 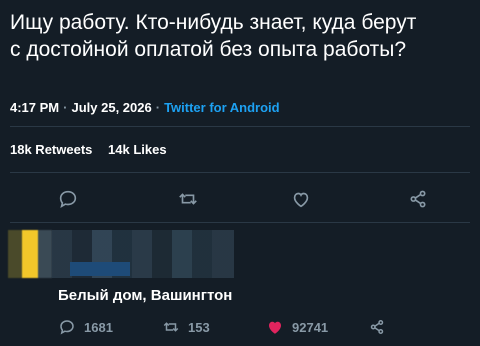 I want to click on reply-actions: 1681 153 92741, so click(x=240, y=329).